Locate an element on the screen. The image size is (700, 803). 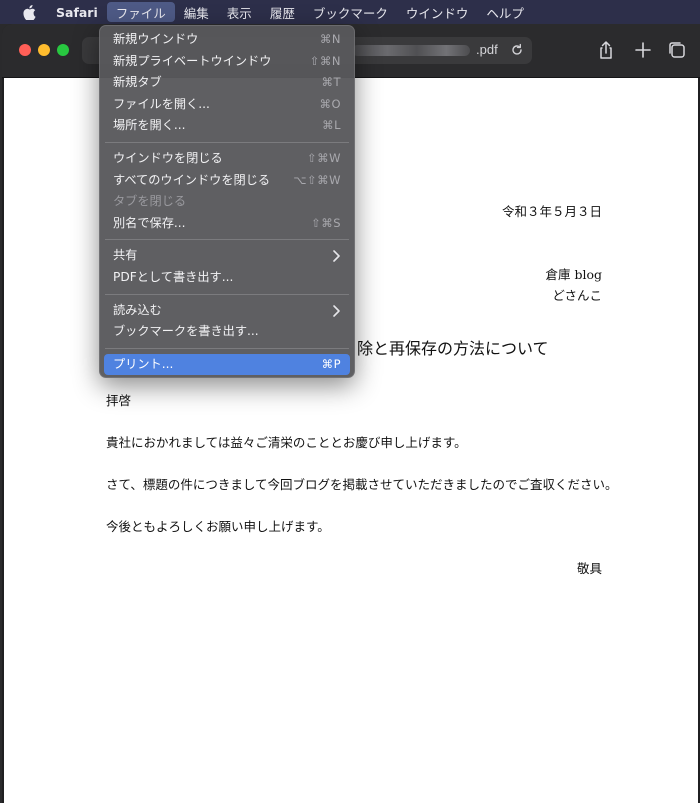
blurred-url is located at coordinates (411, 50).